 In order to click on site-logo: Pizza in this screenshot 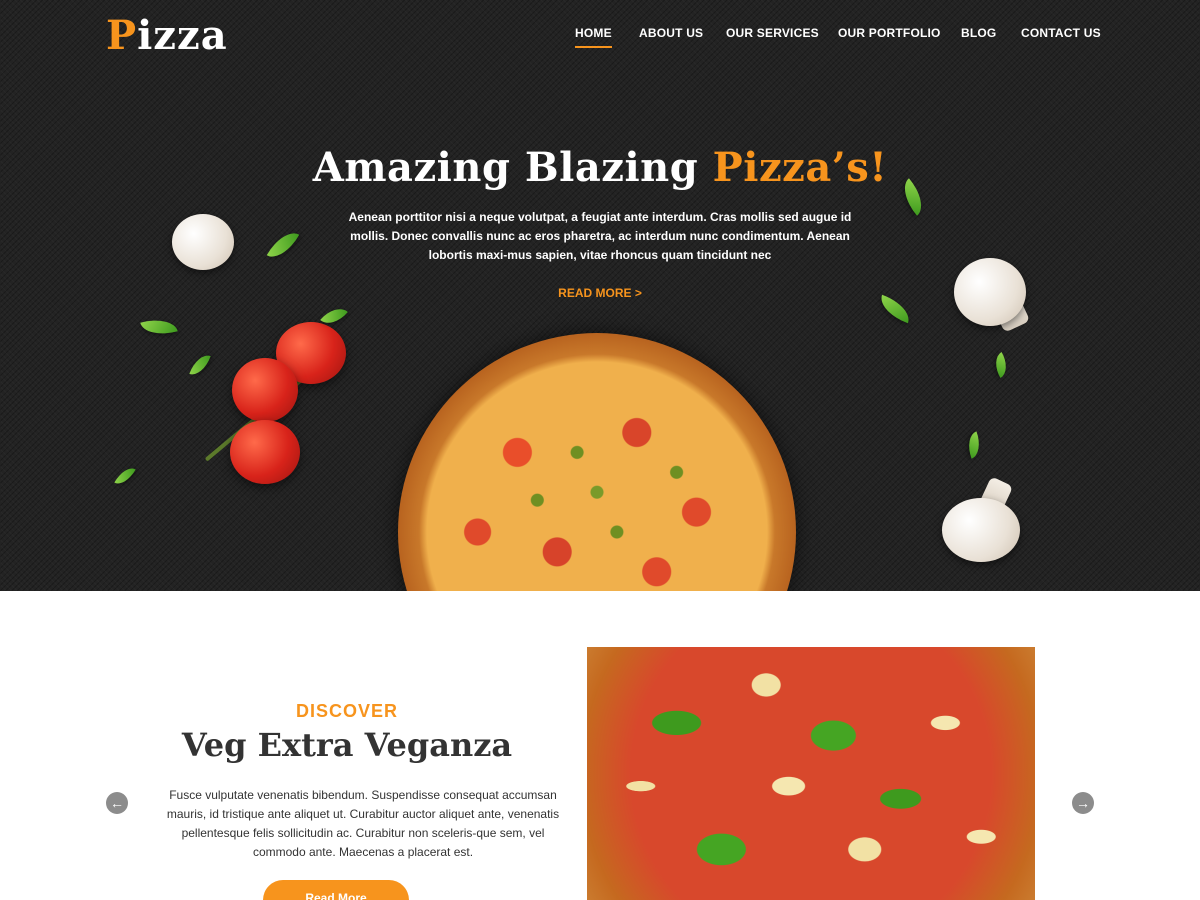, I will do `click(167, 35)`.